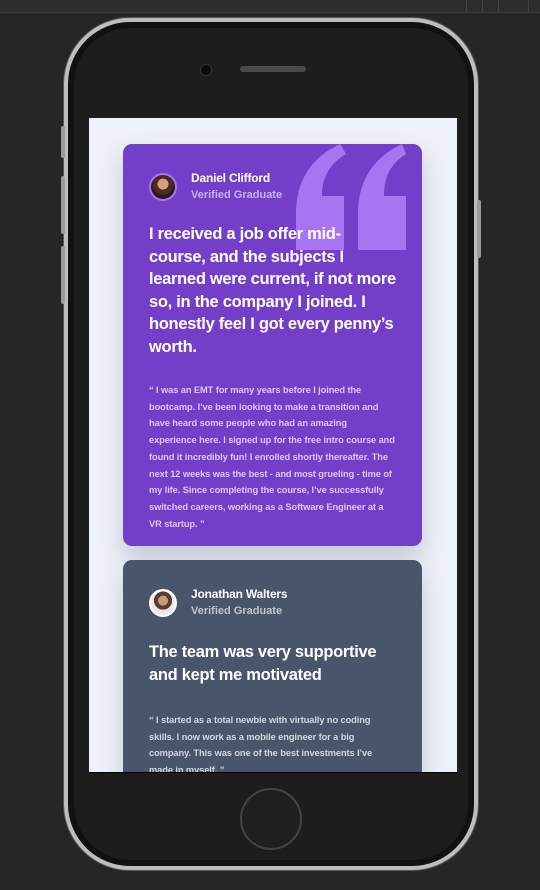  I want to click on editor-top-bar, so click(270, 6).